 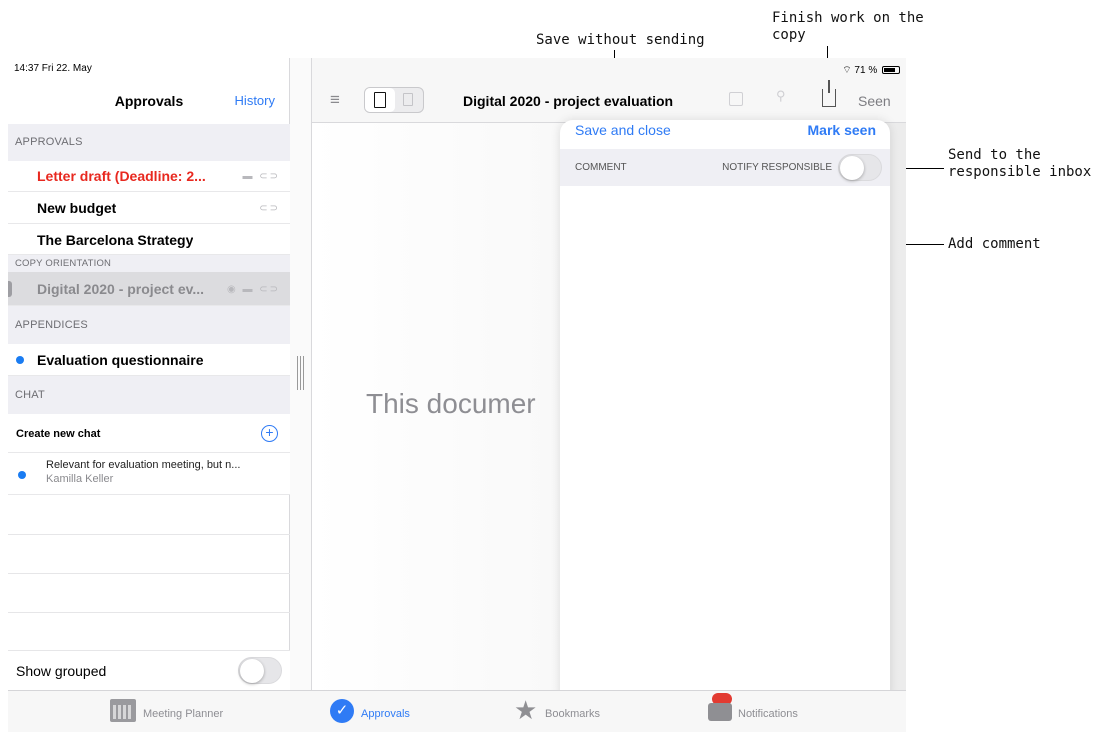 I want to click on approval-item-label: New budget, so click(x=77, y=208).